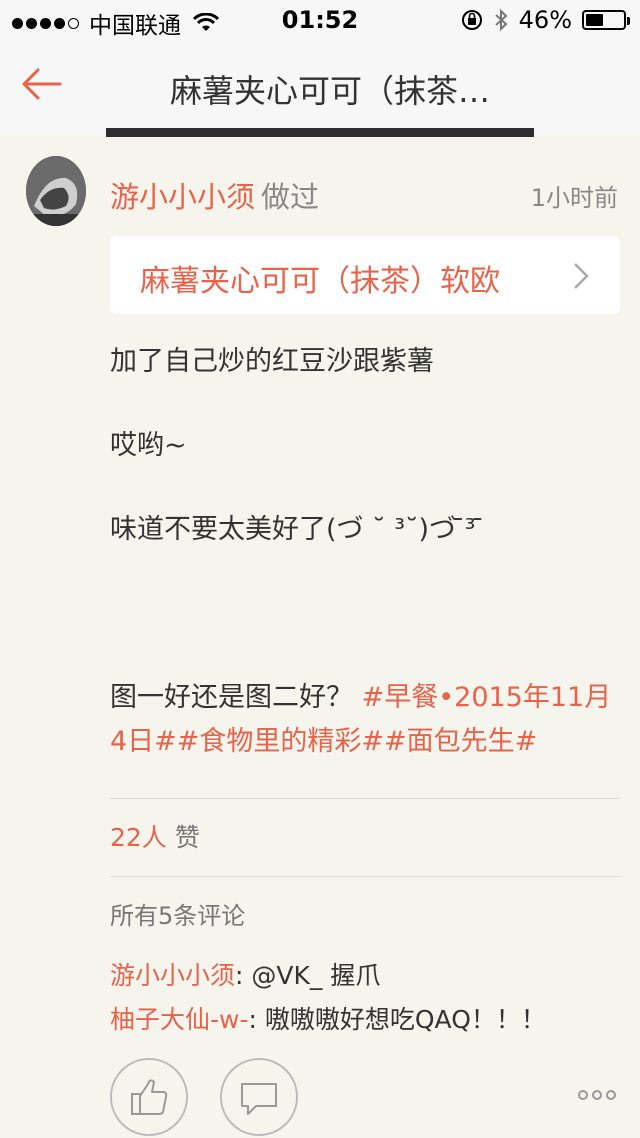  Describe the element at coordinates (179, 1019) in the screenshot. I see `comment-user: 柚子大仙-w-` at that location.